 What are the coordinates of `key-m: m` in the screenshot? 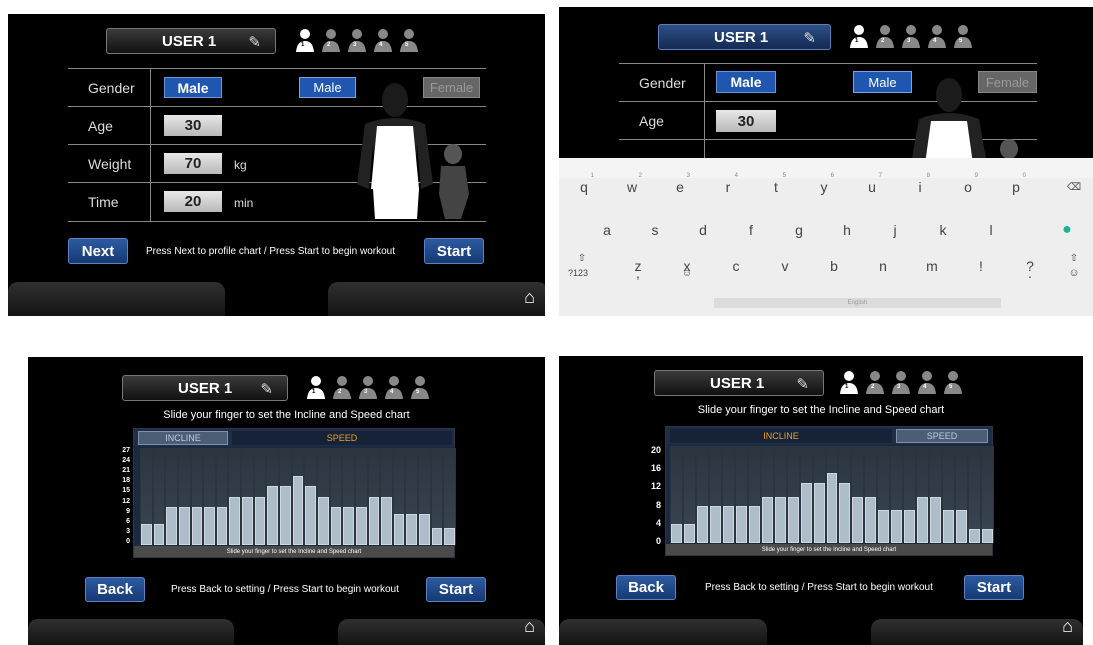 It's located at (932, 266).